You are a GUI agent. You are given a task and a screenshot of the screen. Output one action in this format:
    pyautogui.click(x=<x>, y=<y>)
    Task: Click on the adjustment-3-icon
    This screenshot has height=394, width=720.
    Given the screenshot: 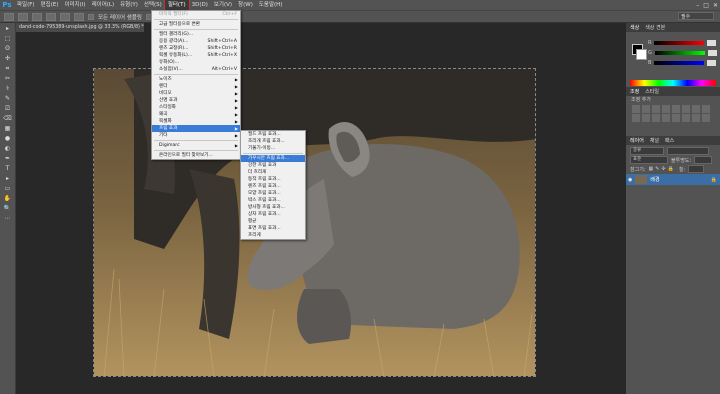 What is the action you would take?
    pyautogui.click(x=666, y=109)
    